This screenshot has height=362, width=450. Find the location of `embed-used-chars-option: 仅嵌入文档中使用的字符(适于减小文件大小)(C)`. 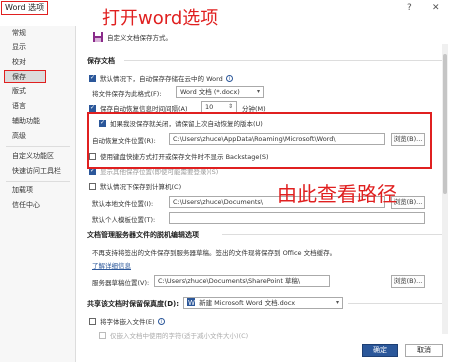

embed-used-chars-option: 仅嵌入文档中使用的字符(适于减小文件大小)(C) is located at coordinates (173, 335).